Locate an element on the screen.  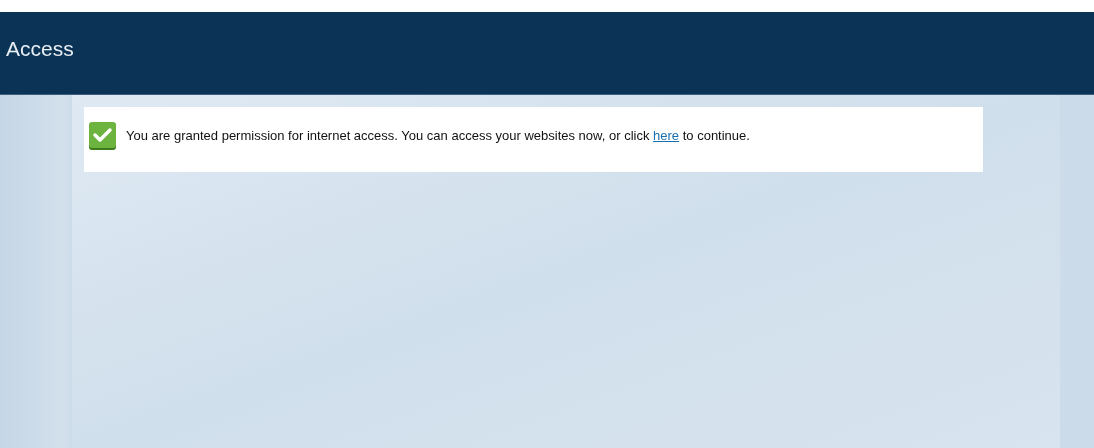
permission-message: You are granted permission for internet access. You can access your websites now, or click here to continue. is located at coordinates (438, 135).